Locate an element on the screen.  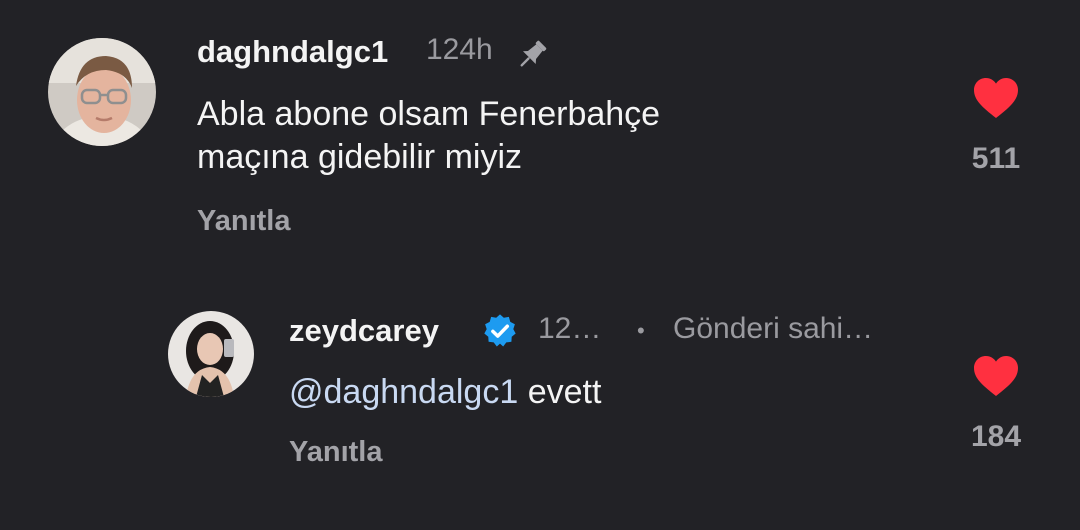
like-count: 184 is located at coordinates (996, 436).